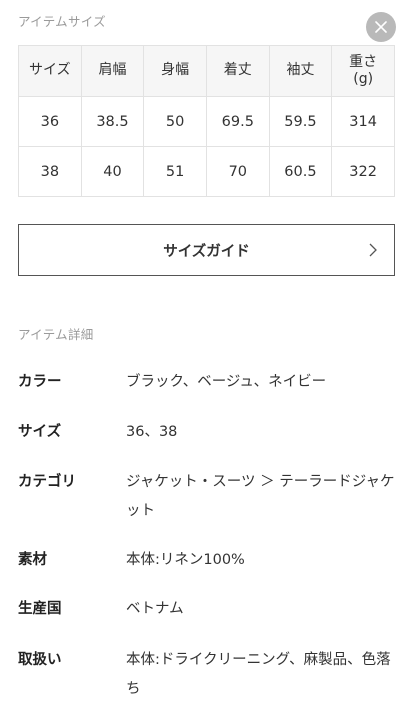 This screenshot has width=412, height=720. I want to click on size-table-header-row: サイズ 肩幅 身幅 着丈 袖丈 重さ (g), so click(206, 71).